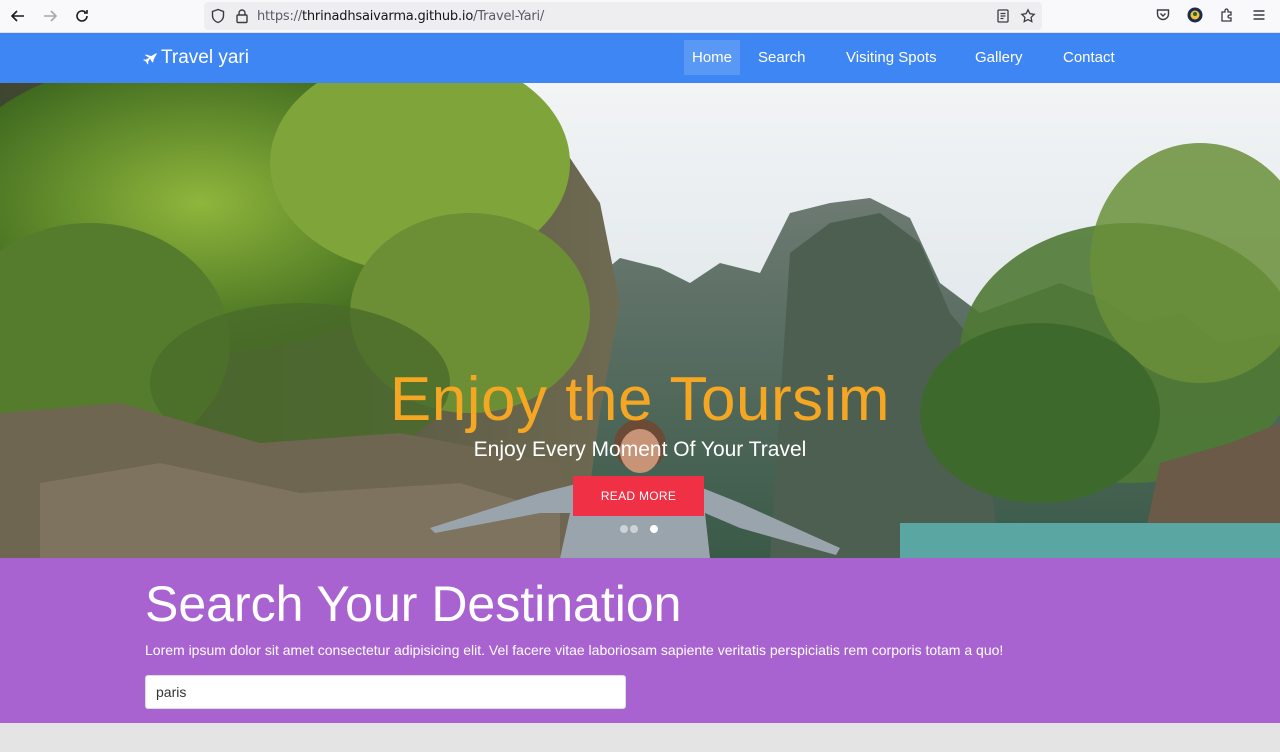 This screenshot has width=1280, height=752. Describe the element at coordinates (1259, 15) in the screenshot. I see `menu-hamburger-icon` at that location.